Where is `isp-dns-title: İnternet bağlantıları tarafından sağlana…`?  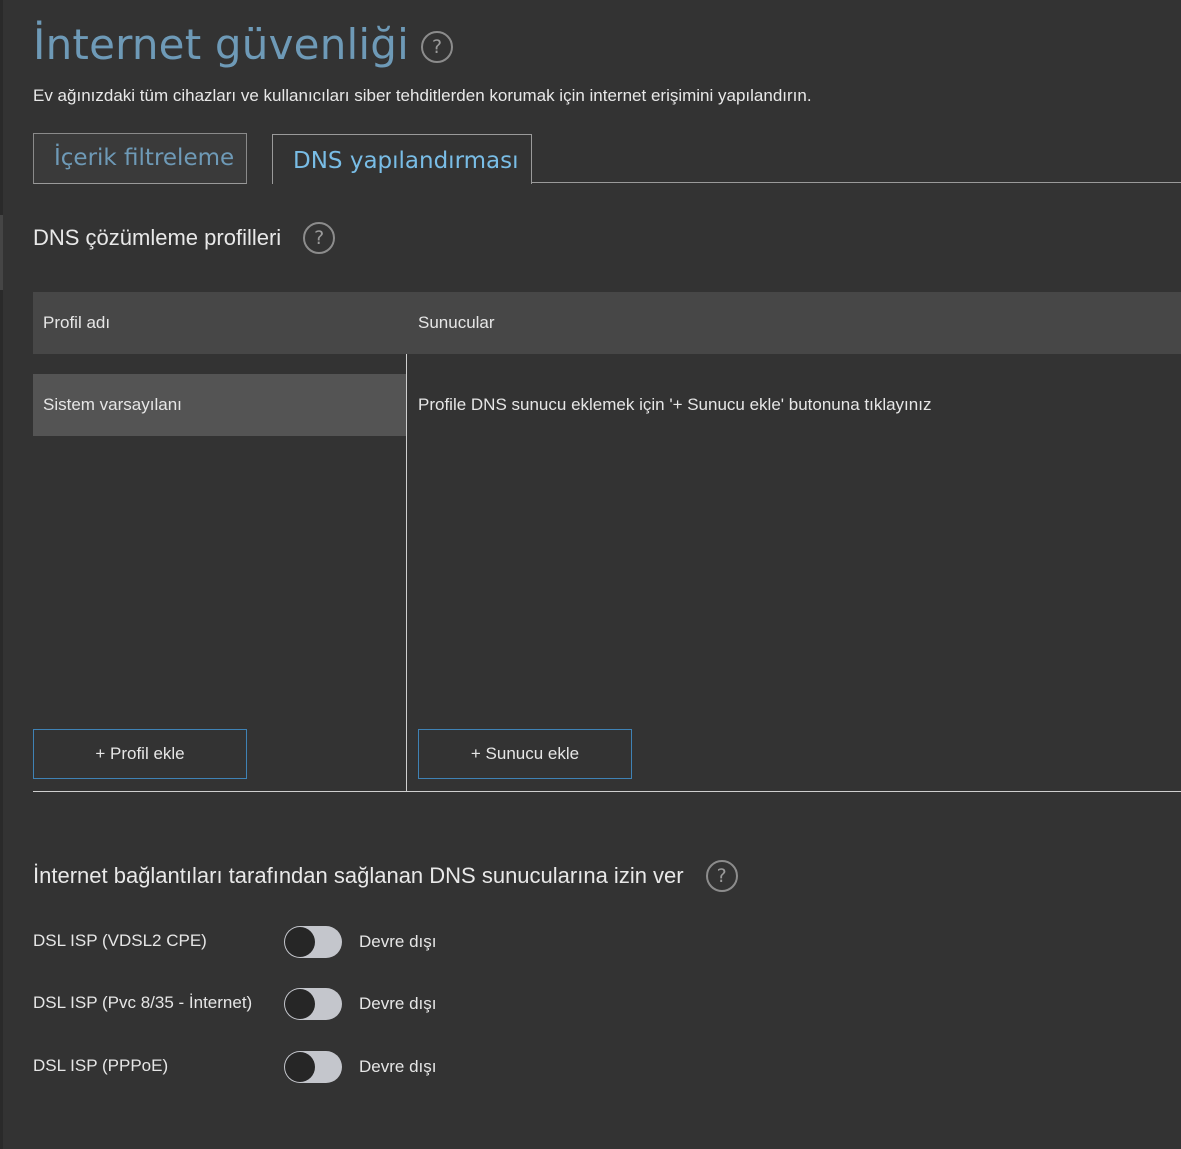 isp-dns-title: İnternet bağlantıları tarafından sağlana… is located at coordinates (358, 875).